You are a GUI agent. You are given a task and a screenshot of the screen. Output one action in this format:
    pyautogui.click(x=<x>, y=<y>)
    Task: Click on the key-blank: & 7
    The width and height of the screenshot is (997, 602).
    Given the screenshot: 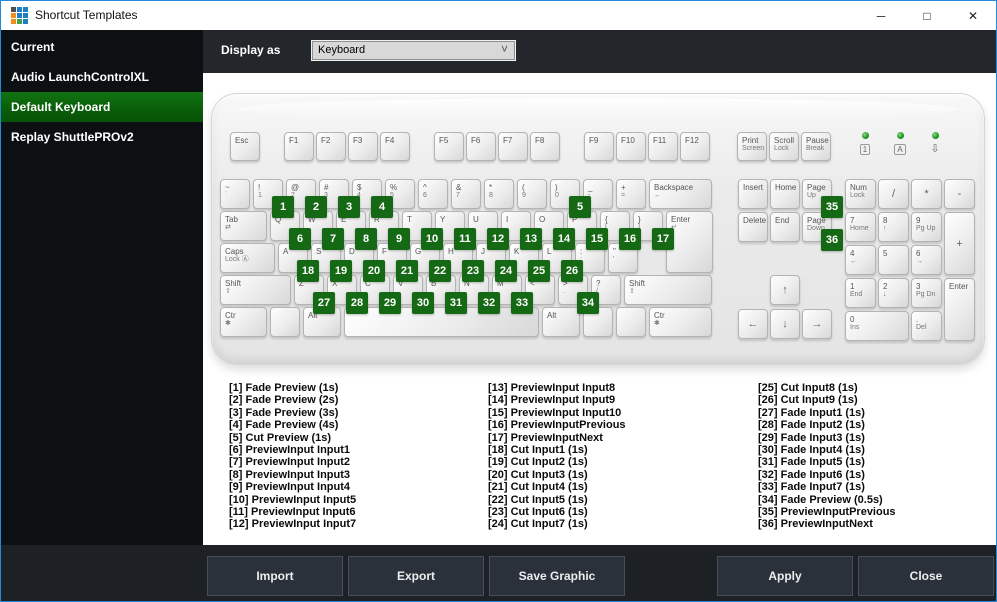 What is the action you would take?
    pyautogui.click(x=466, y=194)
    